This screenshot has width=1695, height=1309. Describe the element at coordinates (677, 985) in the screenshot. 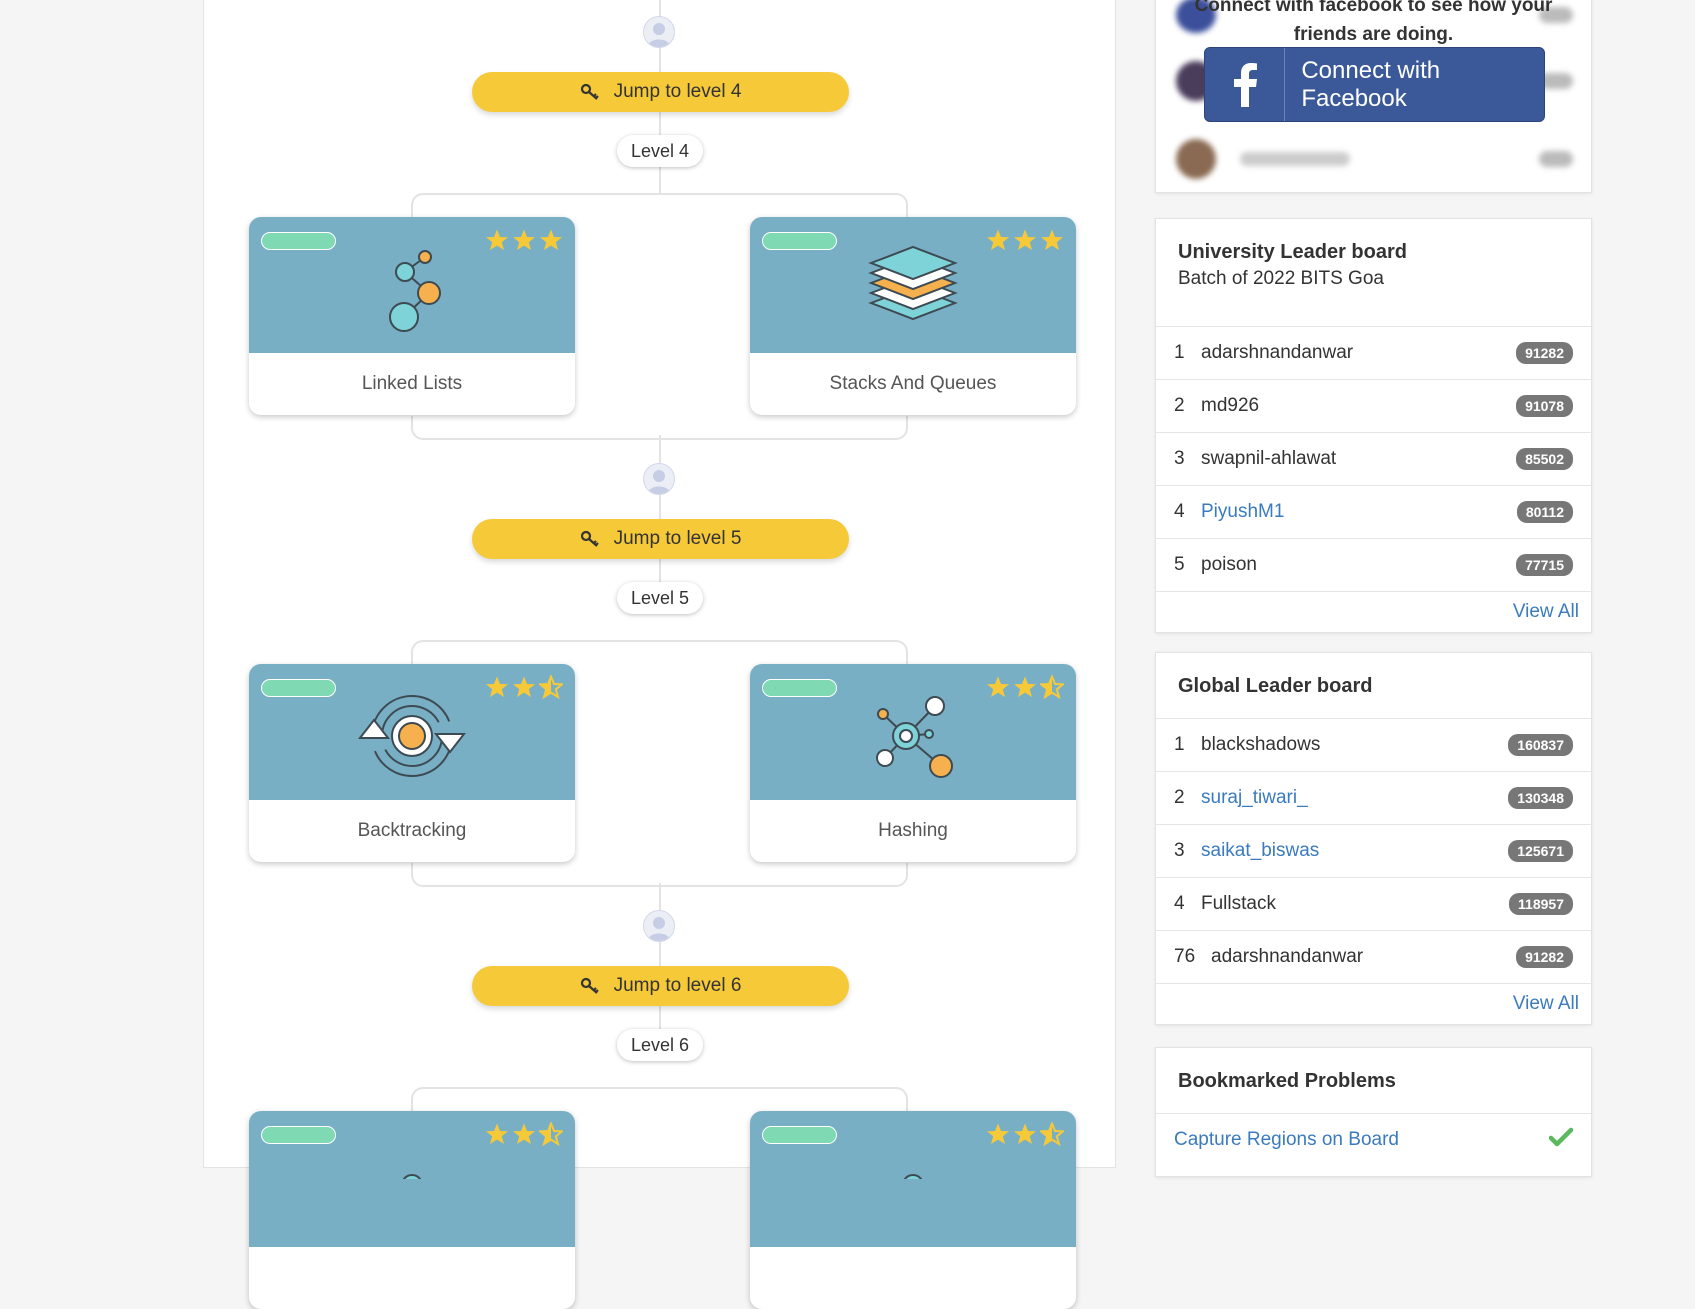

I see `jump-label: Jump to level 6` at that location.